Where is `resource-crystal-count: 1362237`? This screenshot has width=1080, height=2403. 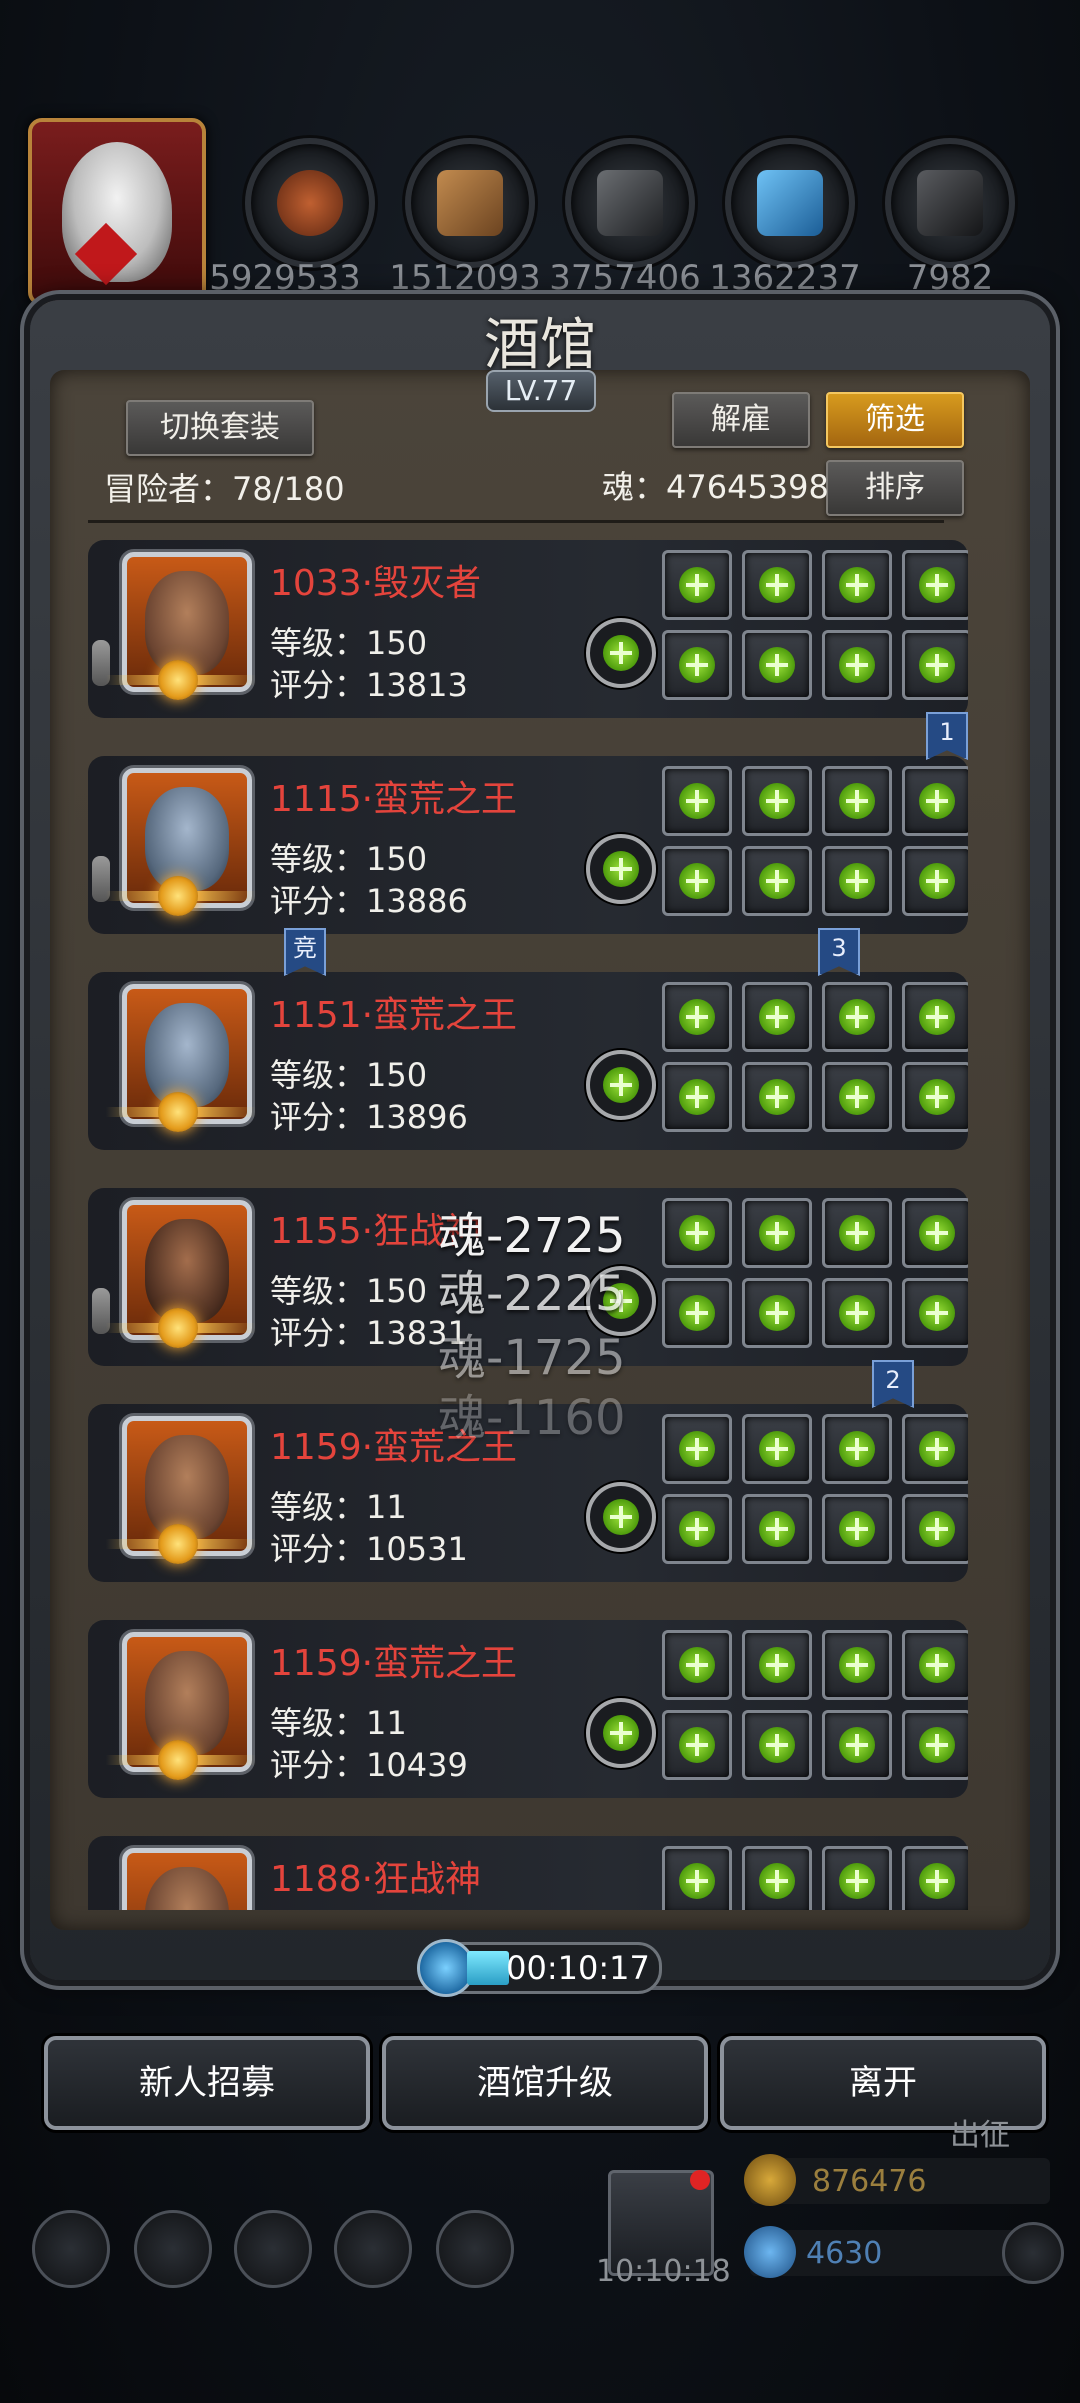
resource-crystal-count: 1362237 is located at coordinates (785, 278).